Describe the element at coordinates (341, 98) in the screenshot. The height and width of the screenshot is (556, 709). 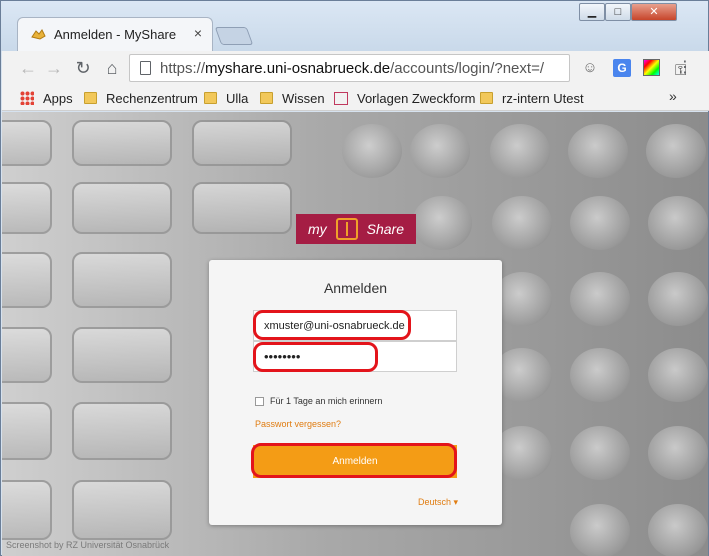
I see `bookmark-page-icon` at that location.